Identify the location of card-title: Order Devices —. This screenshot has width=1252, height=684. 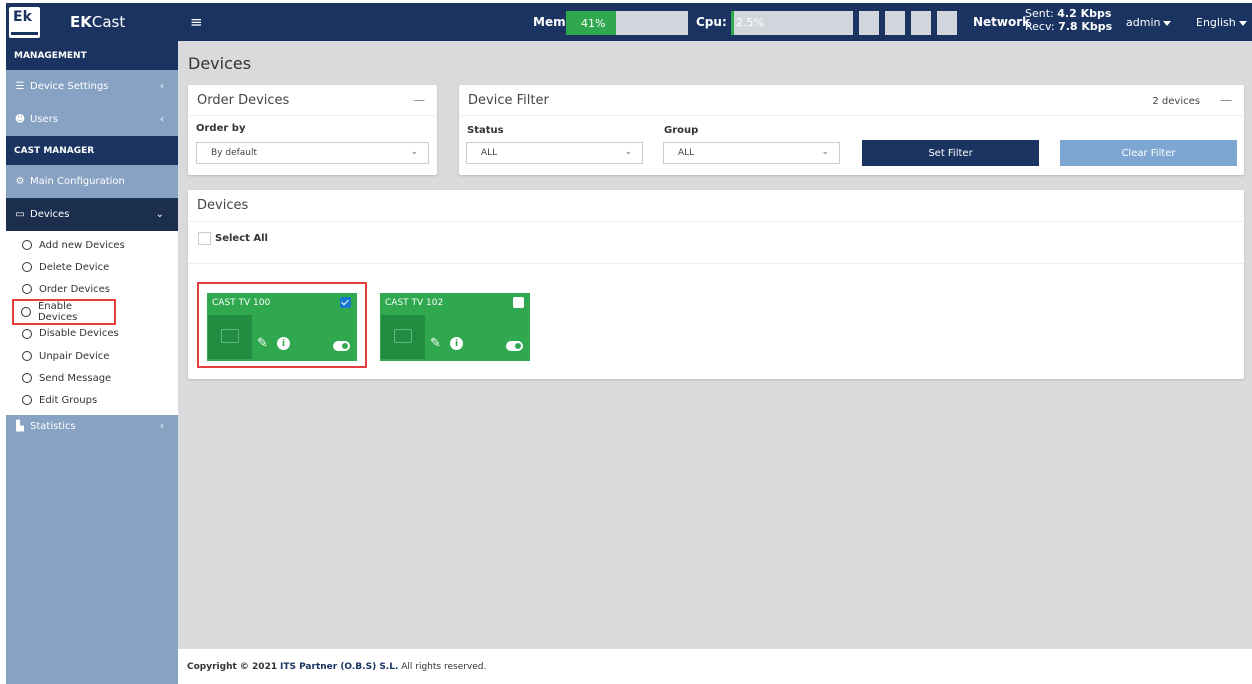
(312, 100).